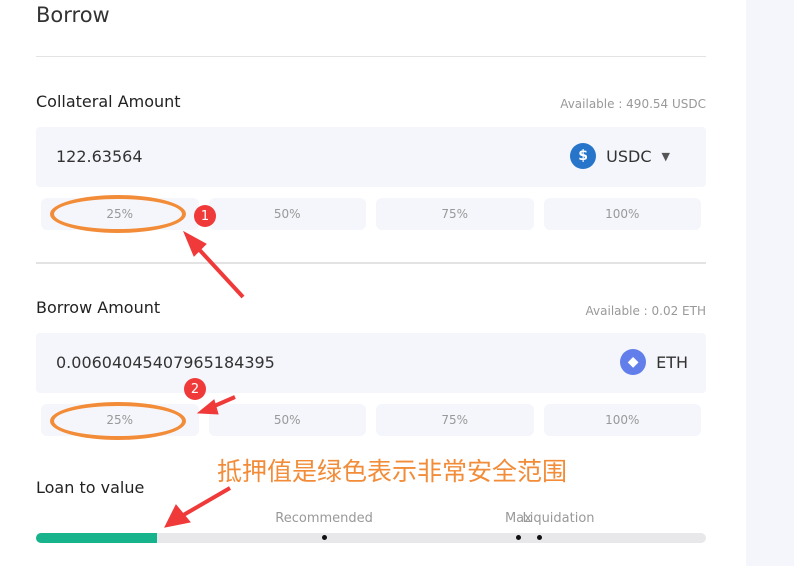 Image resolution: width=794 pixels, height=566 pixels. I want to click on annotation-arrows, so click(204, 379).